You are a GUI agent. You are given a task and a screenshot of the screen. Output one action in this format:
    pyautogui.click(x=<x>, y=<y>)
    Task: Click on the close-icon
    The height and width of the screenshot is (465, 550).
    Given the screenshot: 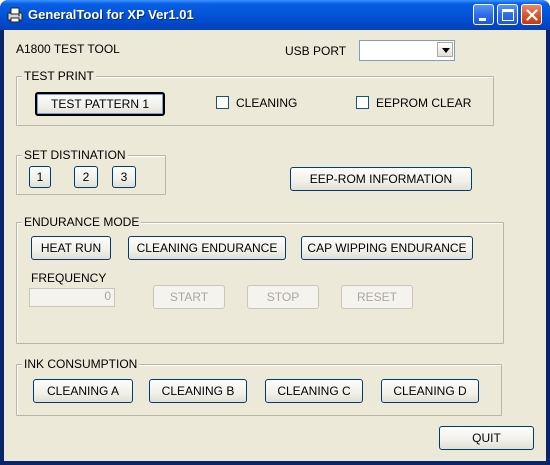 What is the action you would take?
    pyautogui.click(x=532, y=15)
    